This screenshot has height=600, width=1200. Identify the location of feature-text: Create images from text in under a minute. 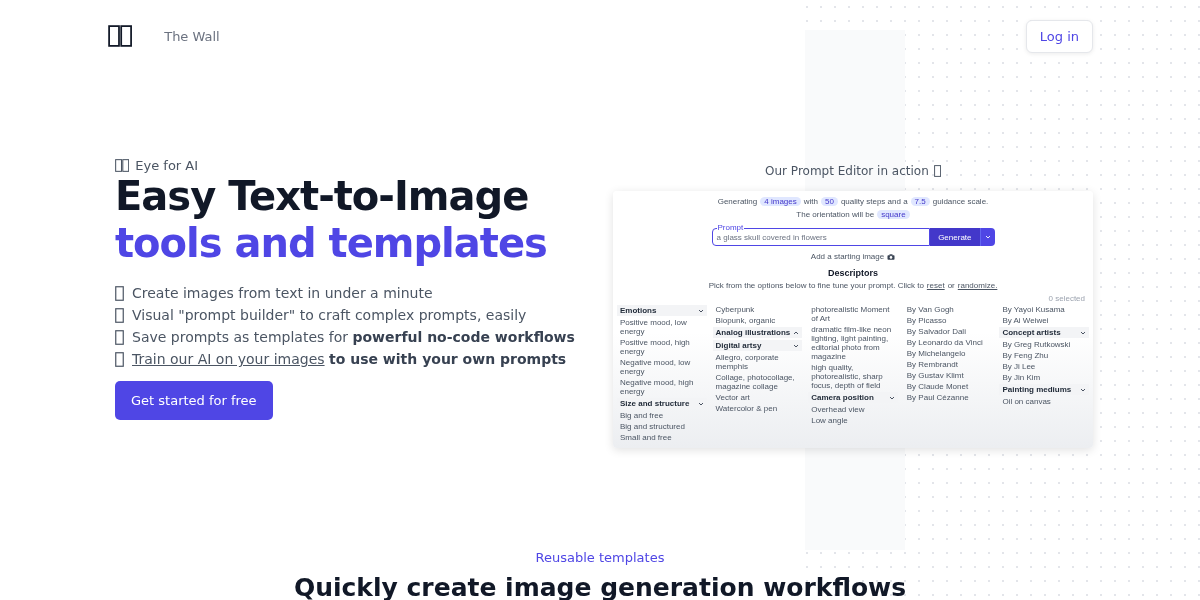
(282, 293).